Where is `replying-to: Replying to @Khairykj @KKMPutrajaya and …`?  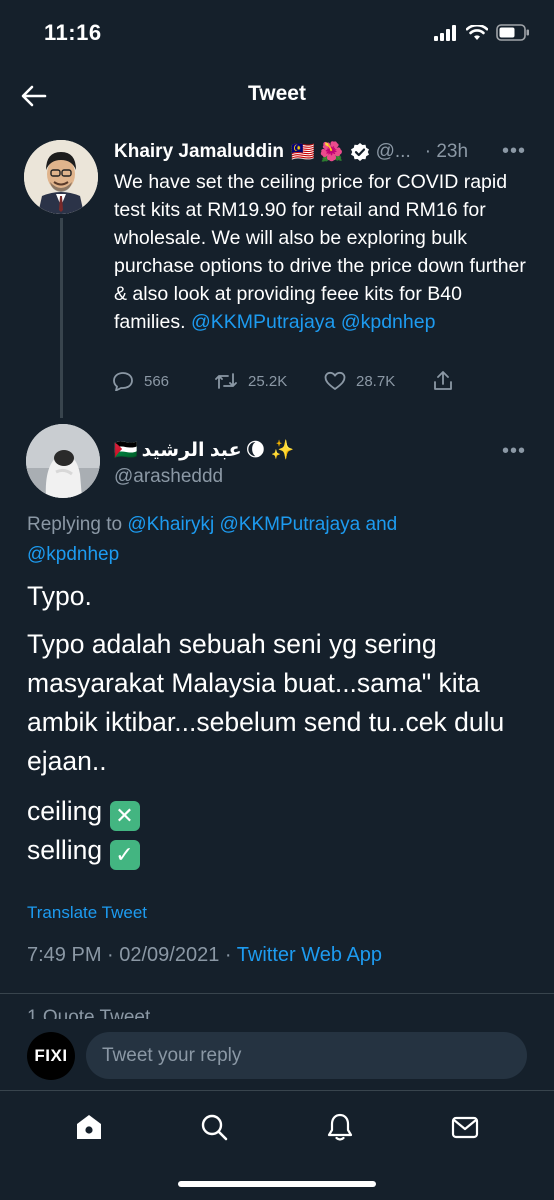
replying-to: Replying to @Khairykj @KKMPutrajaya and … is located at coordinates (277, 540).